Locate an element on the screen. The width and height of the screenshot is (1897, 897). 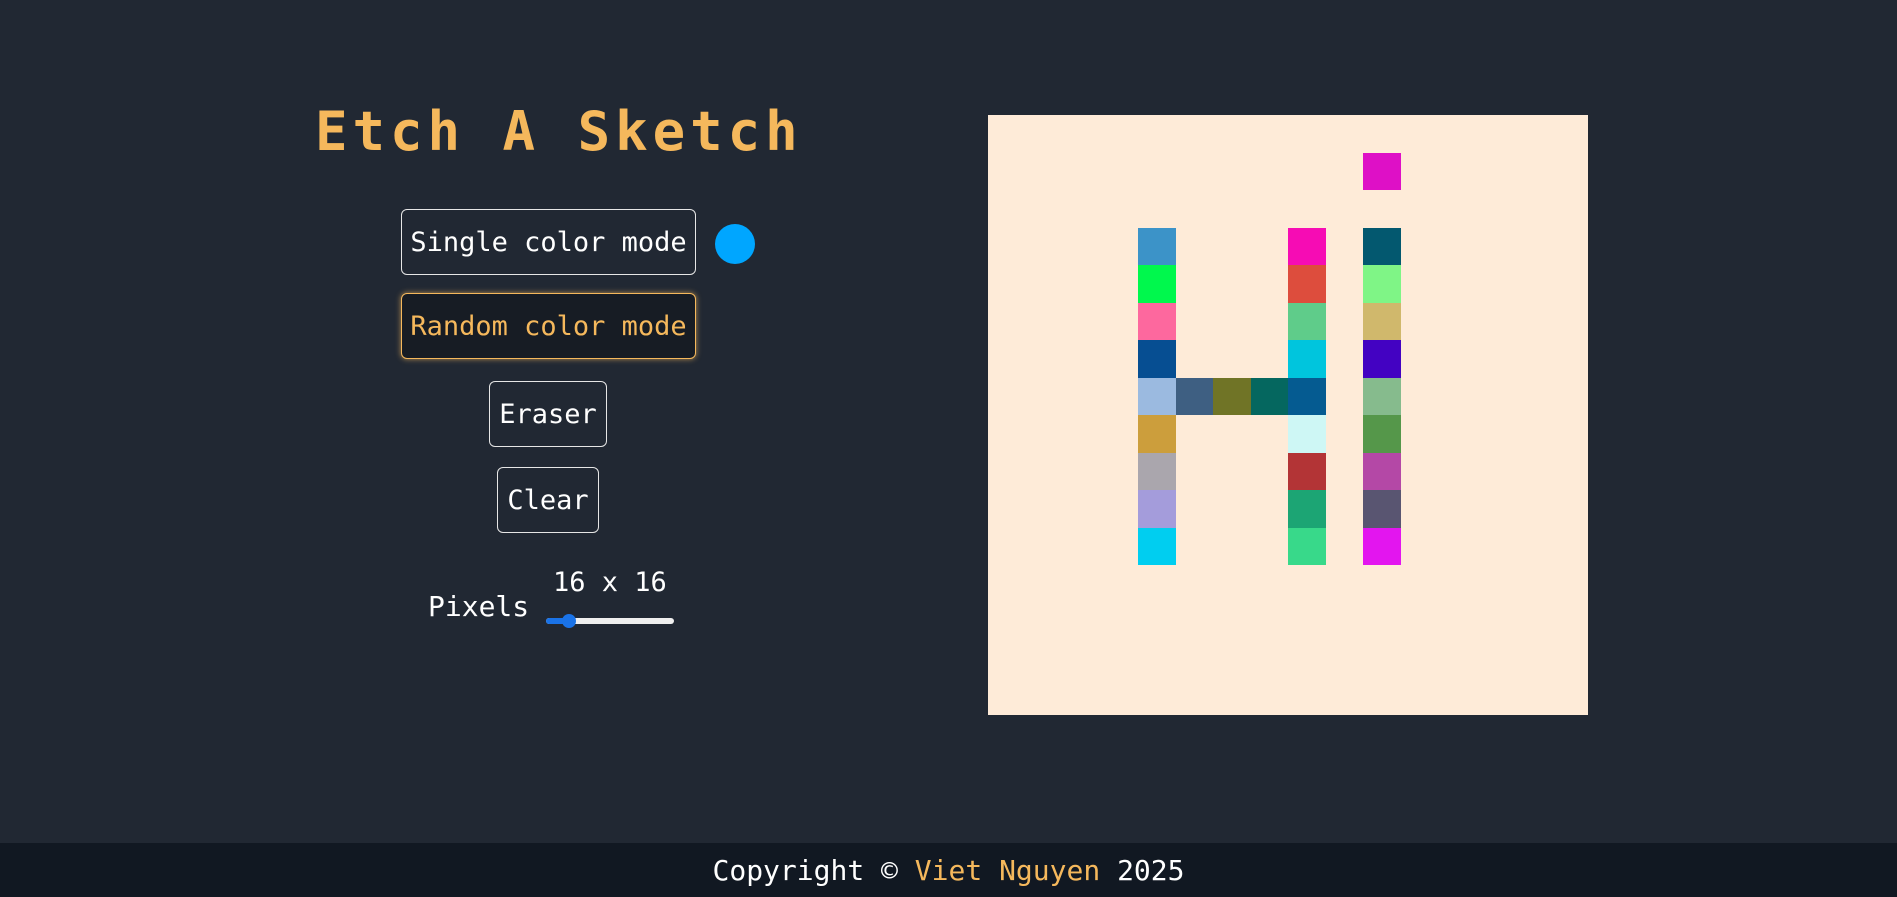
clear-button: Clear is located at coordinates (548, 500).